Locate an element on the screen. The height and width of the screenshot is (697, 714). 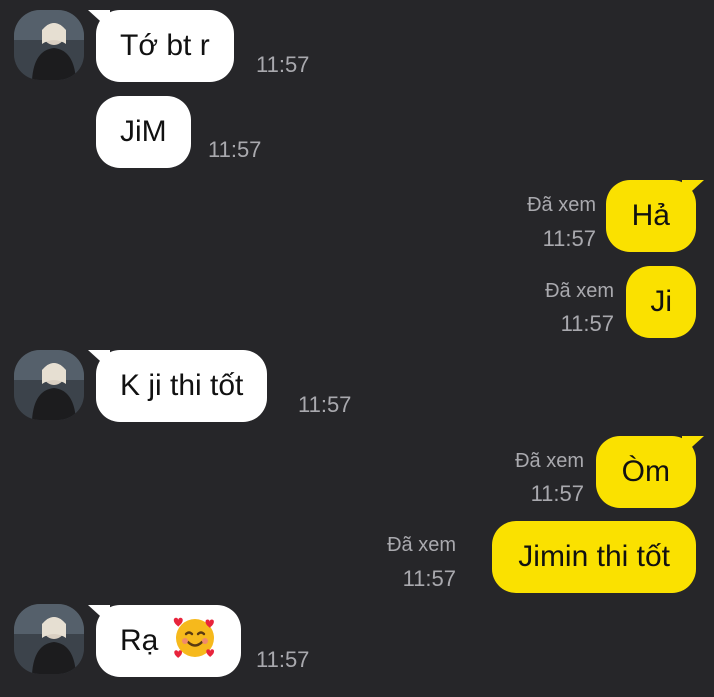
message-text: Rạ is located at coordinates (139, 640).